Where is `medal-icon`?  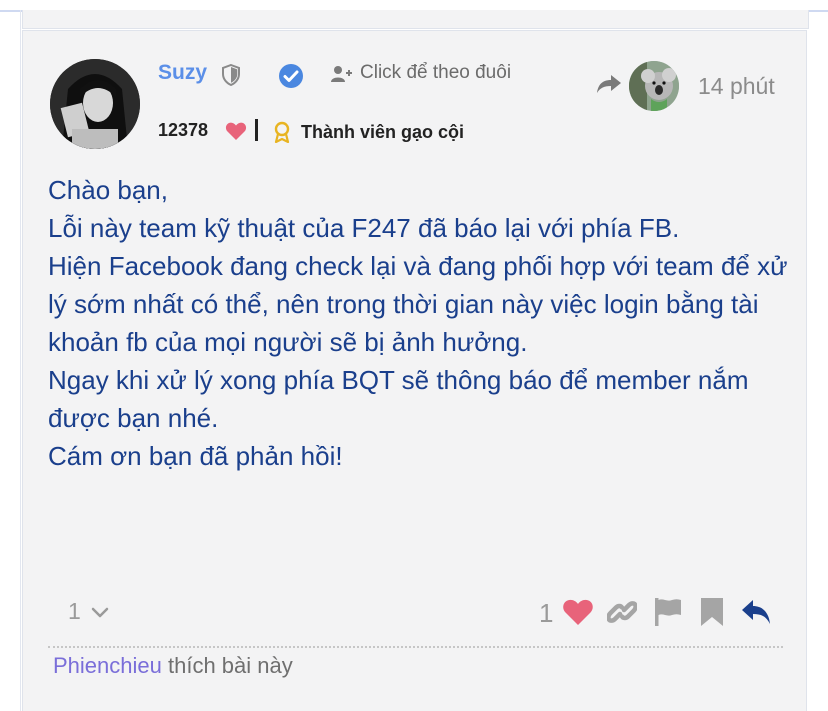 medal-icon is located at coordinates (282, 134).